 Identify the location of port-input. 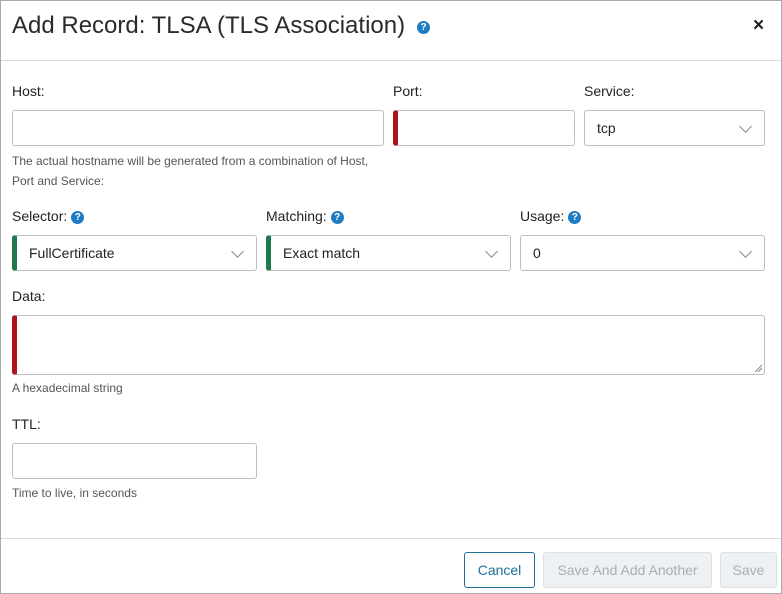
(484, 128).